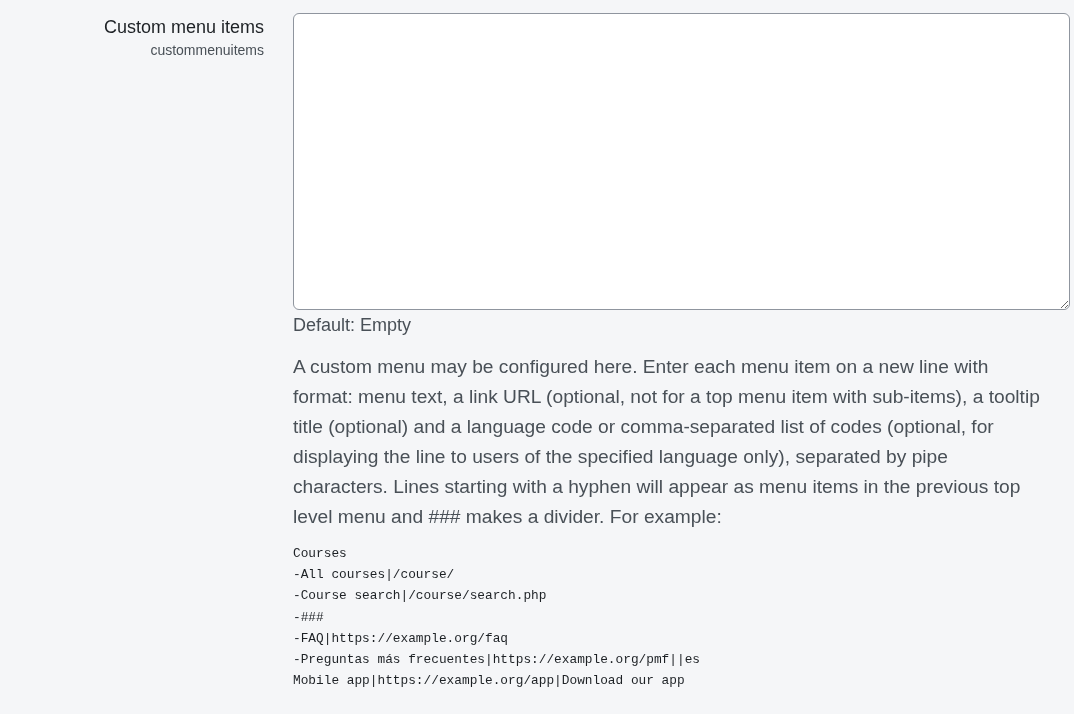 The image size is (1074, 714). Describe the element at coordinates (353, 325) in the screenshot. I see `default-value: Default: Empty` at that location.